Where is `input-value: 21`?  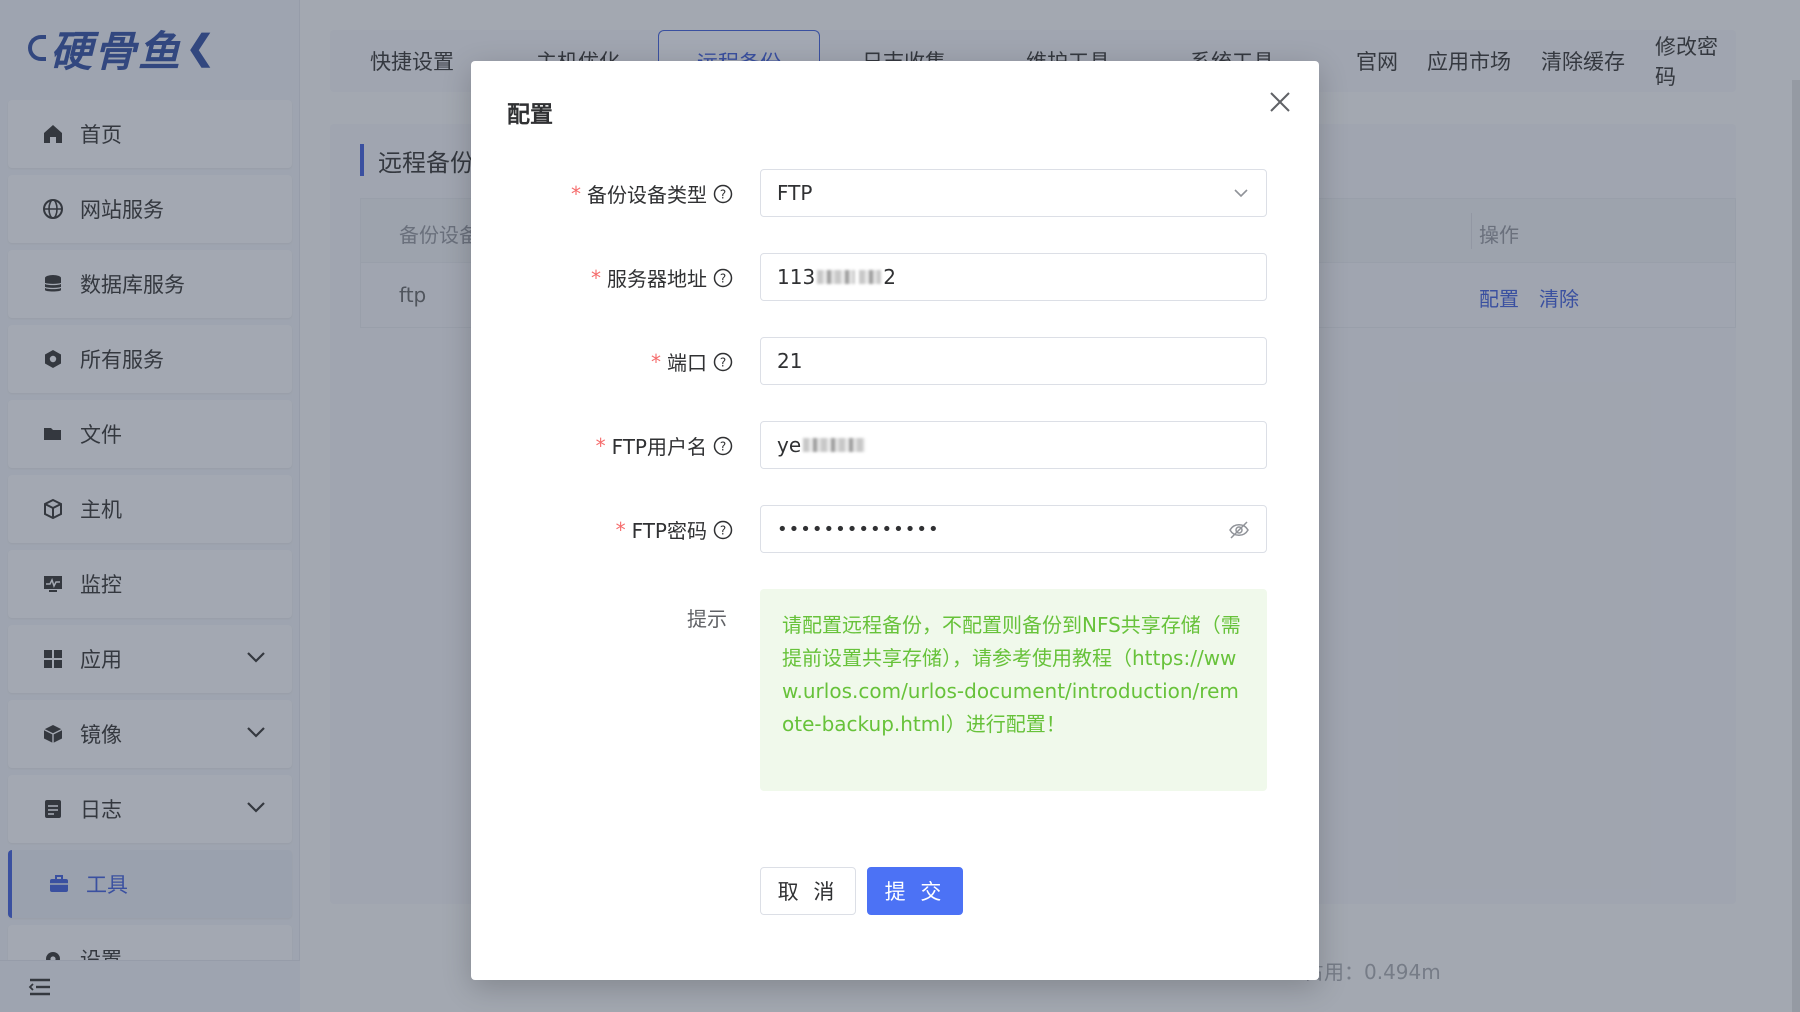 input-value: 21 is located at coordinates (790, 361).